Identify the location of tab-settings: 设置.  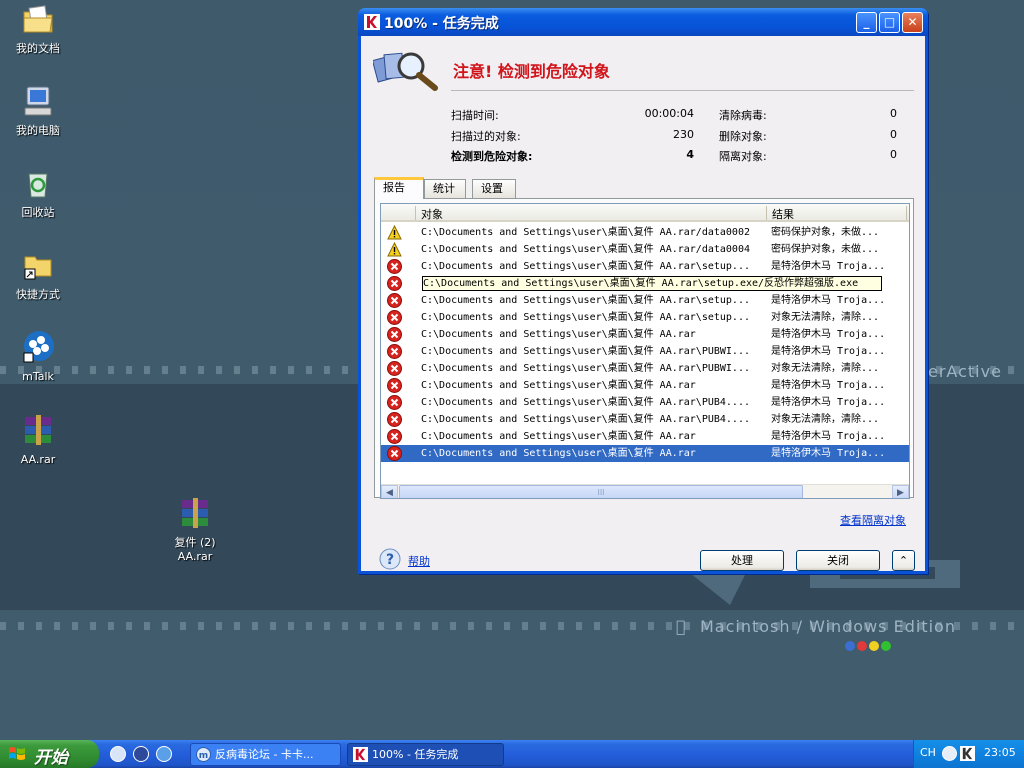
(494, 188).